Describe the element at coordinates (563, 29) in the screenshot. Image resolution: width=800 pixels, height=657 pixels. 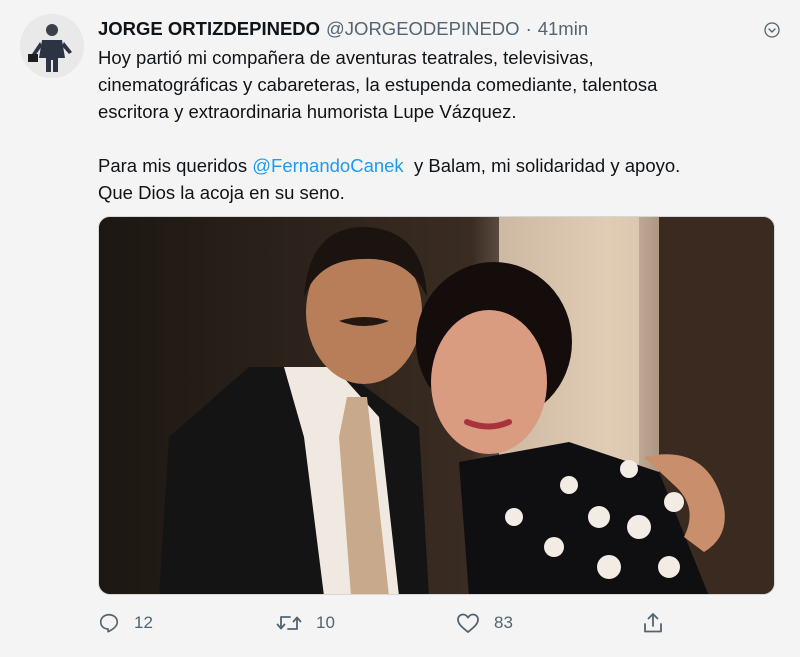
I see `timestamp: 41min` at that location.